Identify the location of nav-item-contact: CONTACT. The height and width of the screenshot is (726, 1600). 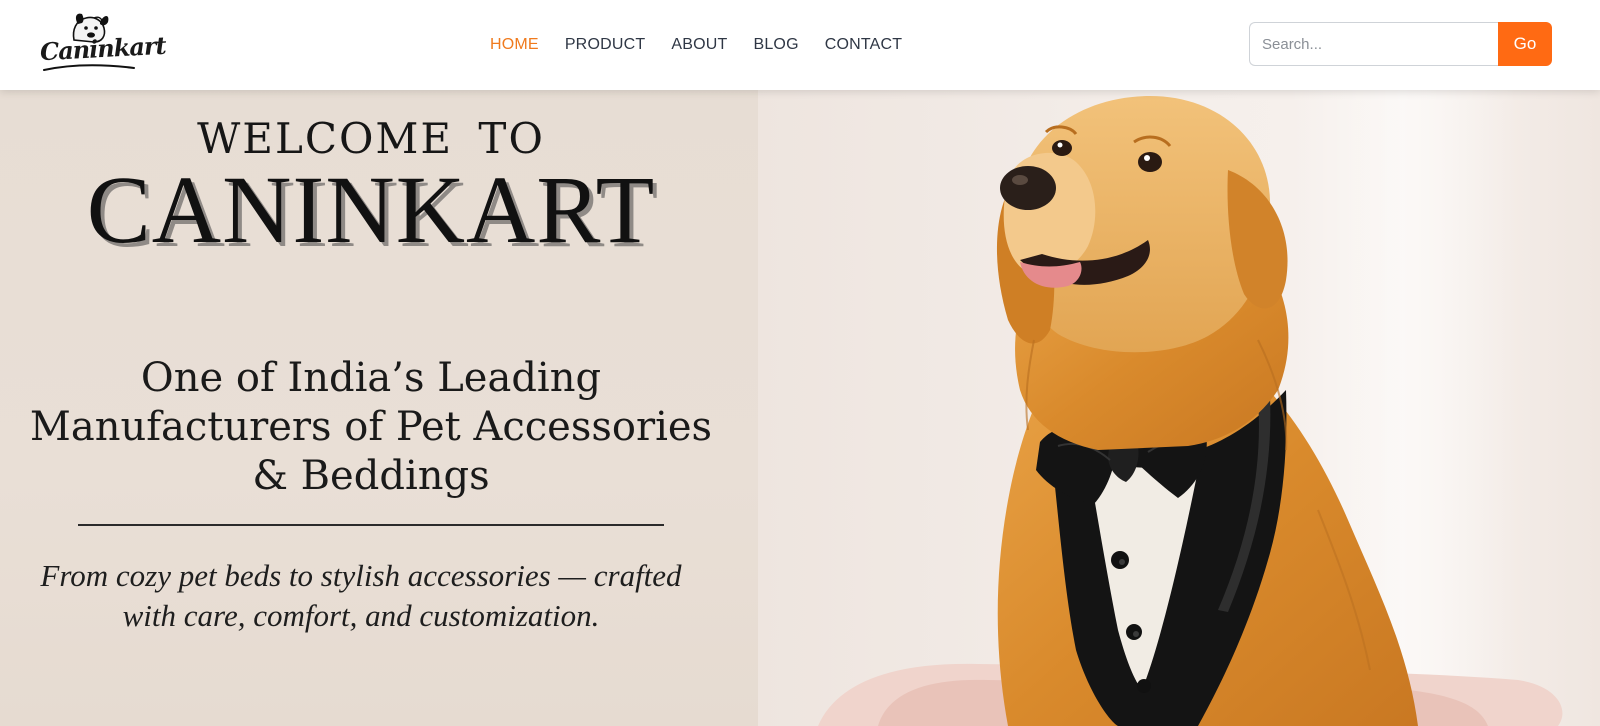
(864, 45).